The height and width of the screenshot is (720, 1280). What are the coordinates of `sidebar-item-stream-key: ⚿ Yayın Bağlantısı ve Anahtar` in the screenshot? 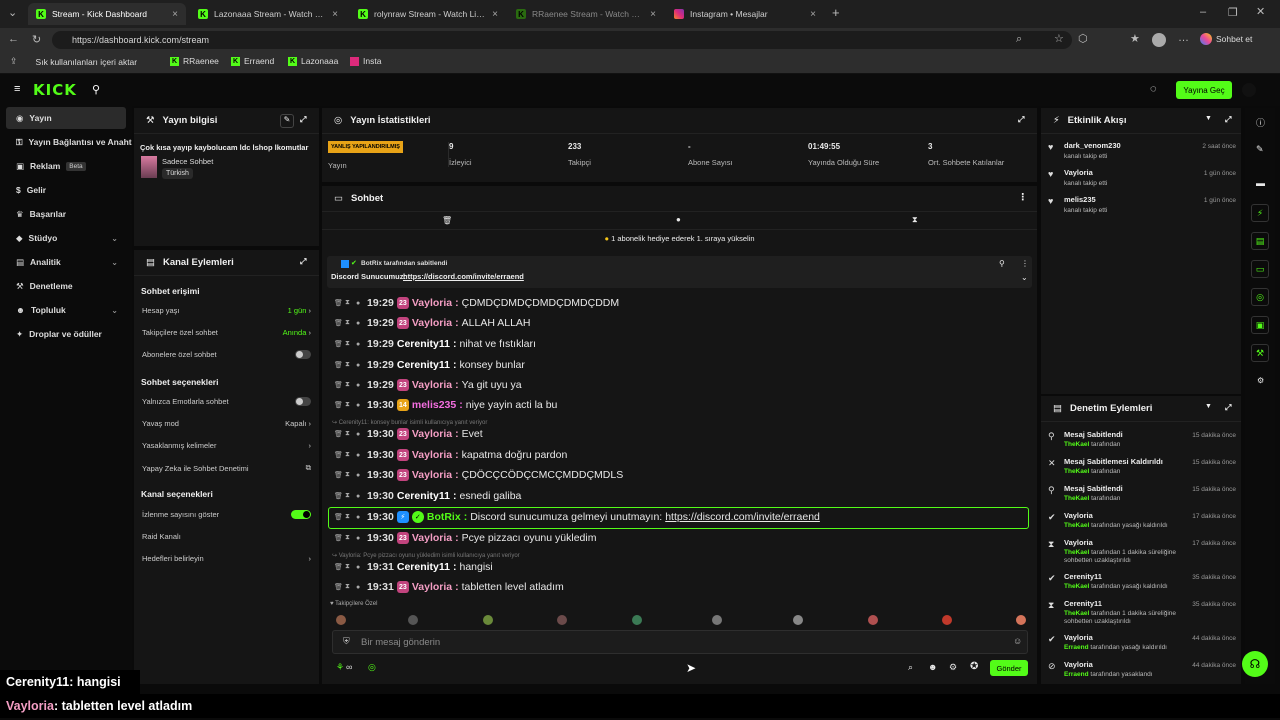 It's located at (69, 142).